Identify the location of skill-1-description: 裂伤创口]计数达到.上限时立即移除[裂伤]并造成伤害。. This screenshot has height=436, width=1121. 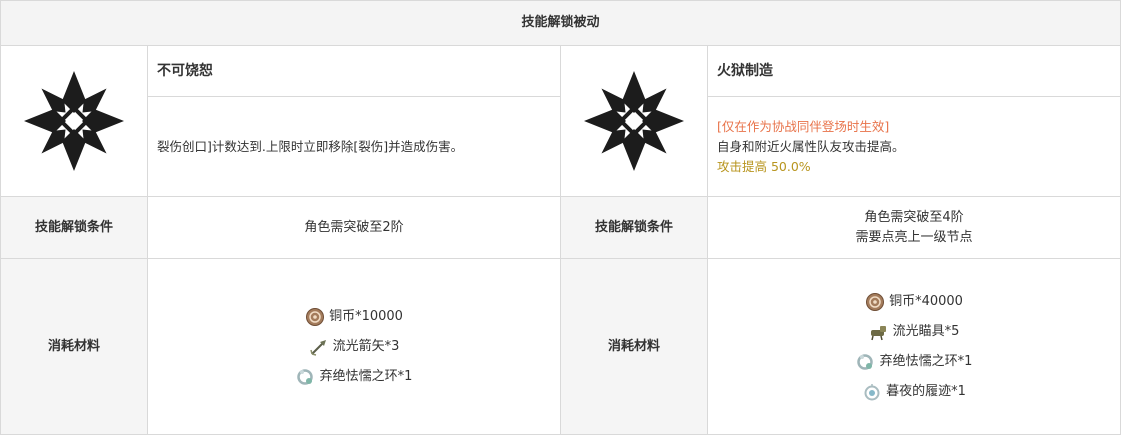
(310, 146).